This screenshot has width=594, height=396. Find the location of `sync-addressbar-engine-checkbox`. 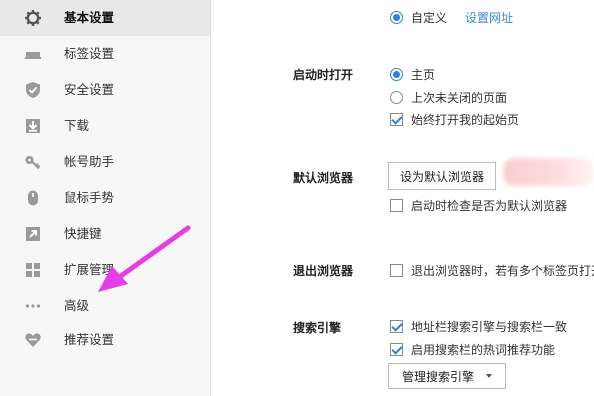

sync-addressbar-engine-checkbox is located at coordinates (396, 326).